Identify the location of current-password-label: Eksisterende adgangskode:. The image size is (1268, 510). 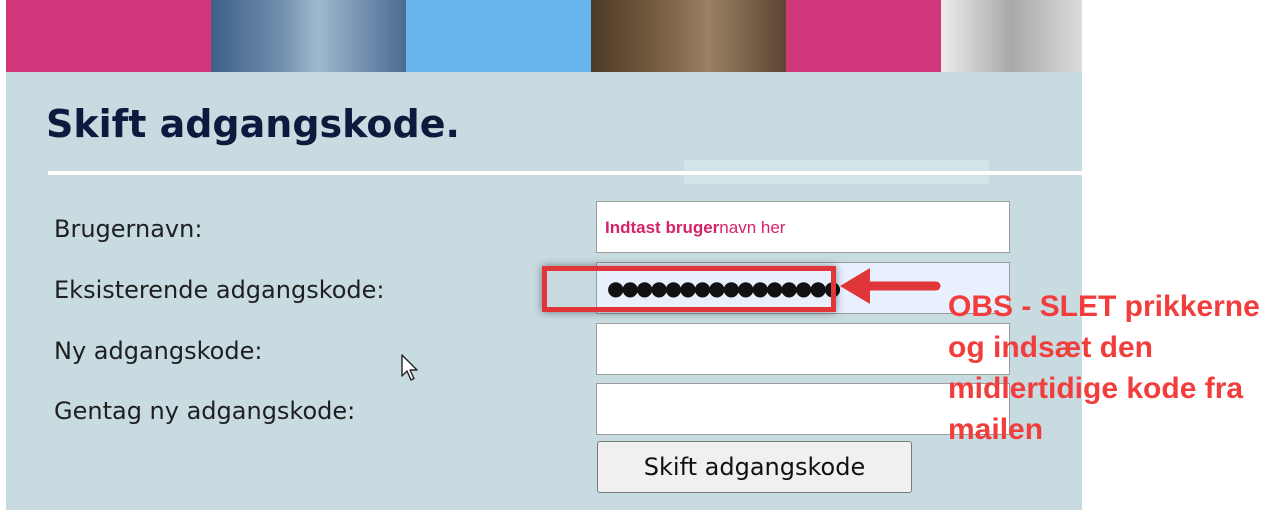
(219, 290).